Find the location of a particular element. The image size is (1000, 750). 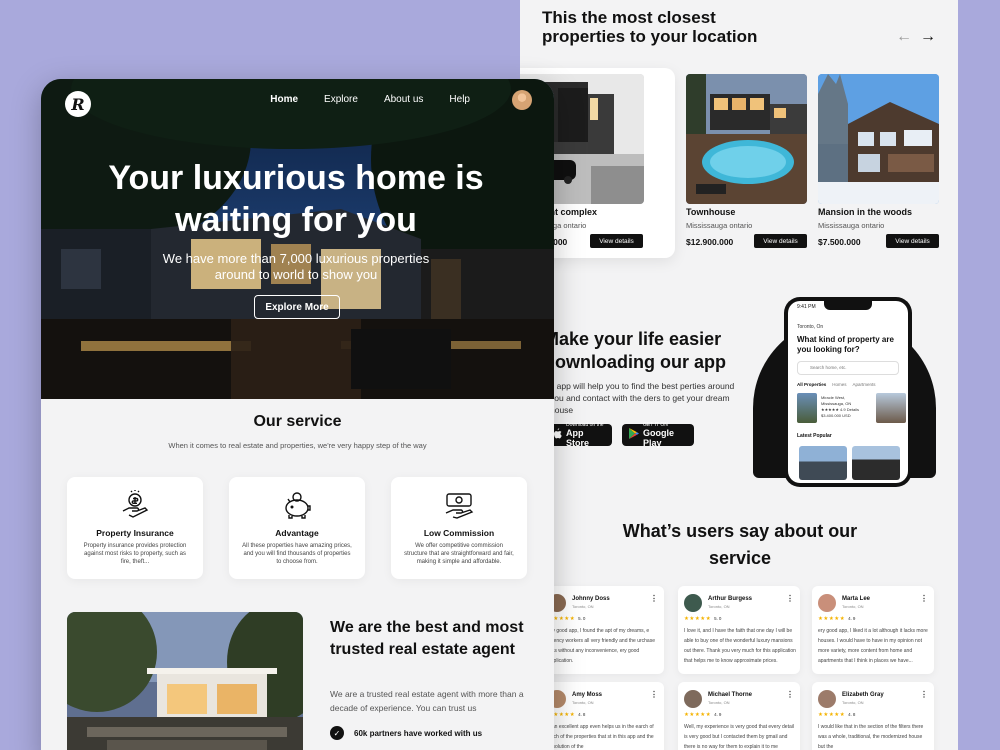

phone-tab: All Properties is located at coordinates (811, 384).